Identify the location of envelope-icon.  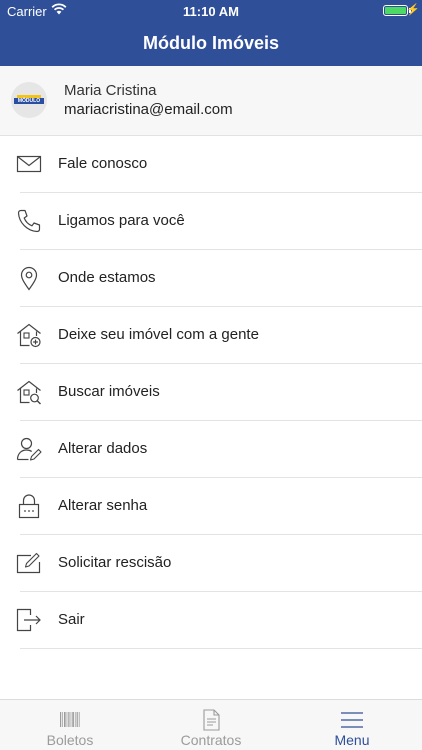
(29, 164).